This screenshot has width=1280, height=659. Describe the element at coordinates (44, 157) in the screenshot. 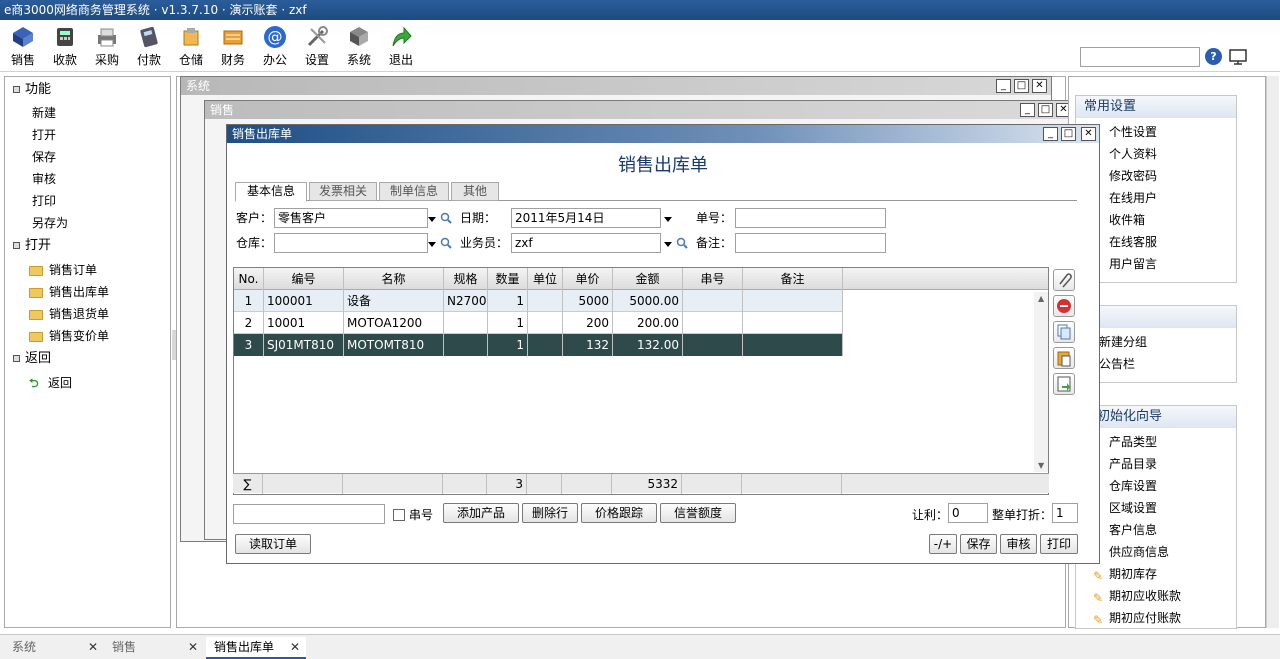

I see `nav-save: 保存` at that location.